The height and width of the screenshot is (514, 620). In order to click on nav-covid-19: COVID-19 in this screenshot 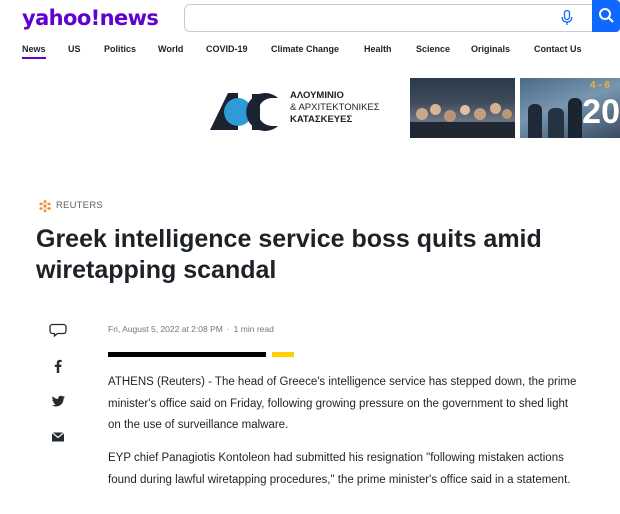, I will do `click(227, 49)`.